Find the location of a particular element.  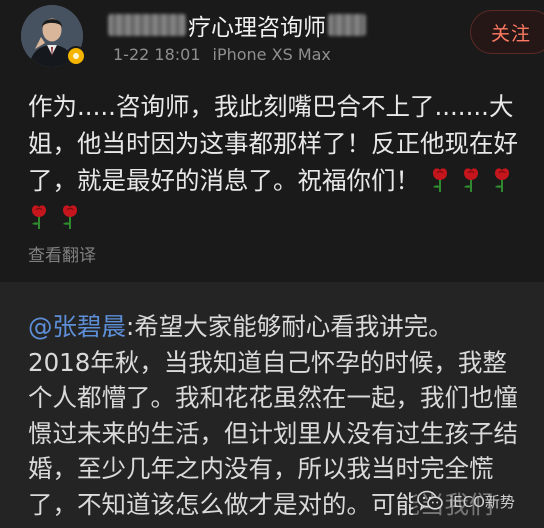

post-text-line-content: 了，就是最好的消息了。祝福你们！ is located at coordinates (224, 180).